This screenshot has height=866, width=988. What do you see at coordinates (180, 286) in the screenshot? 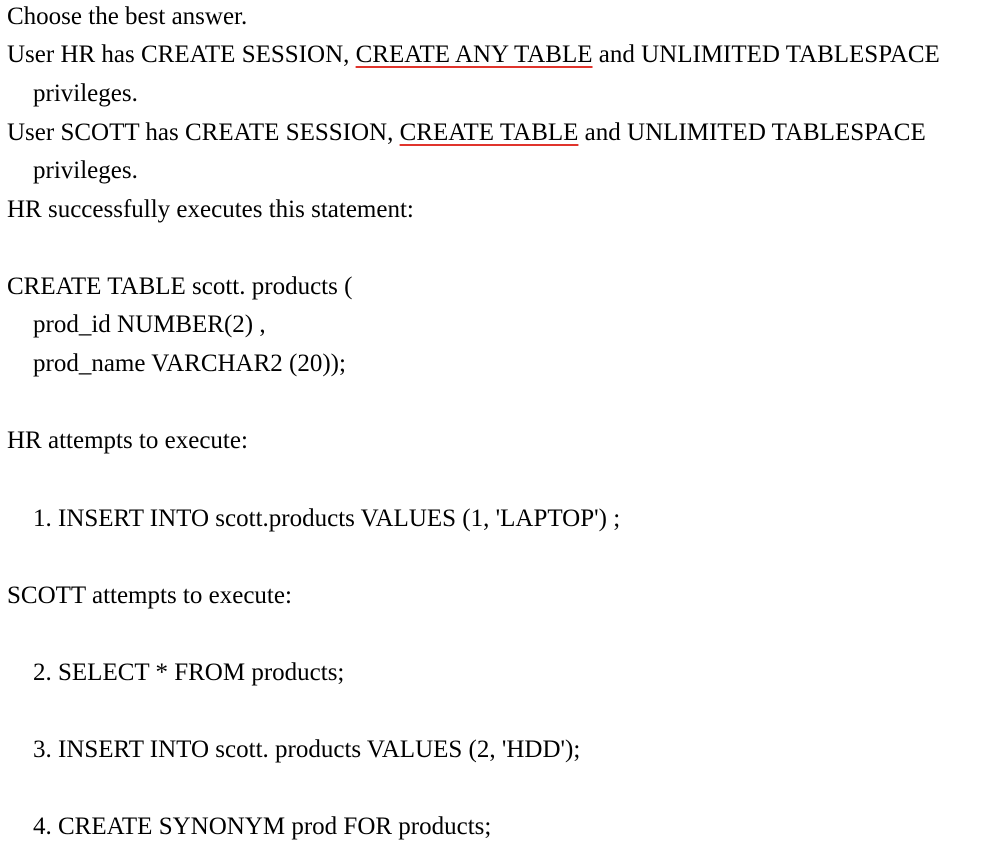
I see `create-statement-line: CREATE TABLE scott. products (` at bounding box center [180, 286].